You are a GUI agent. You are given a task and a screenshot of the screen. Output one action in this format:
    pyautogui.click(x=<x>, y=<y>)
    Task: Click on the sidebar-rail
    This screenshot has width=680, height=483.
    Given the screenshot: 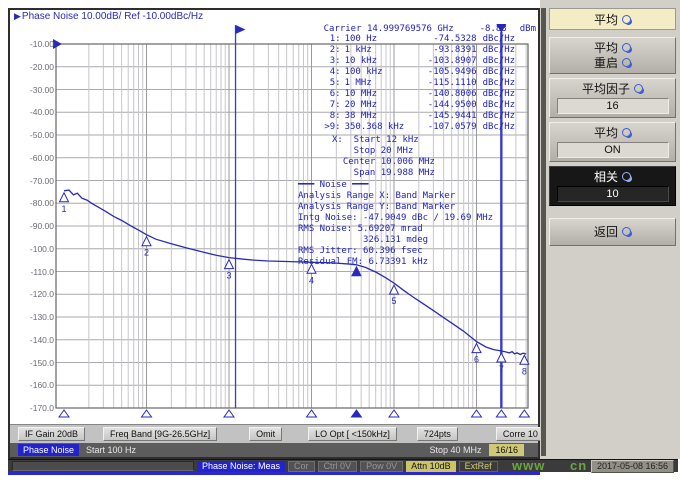 What is the action you would take?
    pyautogui.click(x=543, y=232)
    